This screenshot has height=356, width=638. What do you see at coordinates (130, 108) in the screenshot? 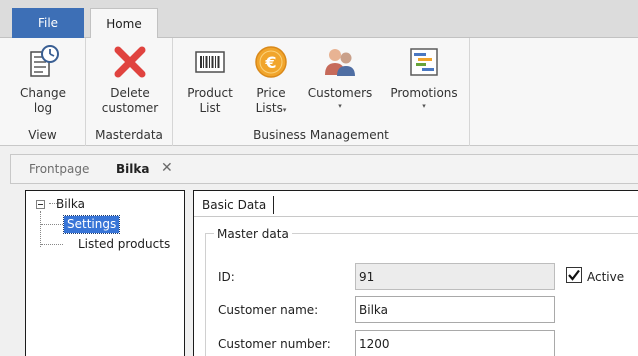
I see `delete-customer-label-2: customer` at bounding box center [130, 108].